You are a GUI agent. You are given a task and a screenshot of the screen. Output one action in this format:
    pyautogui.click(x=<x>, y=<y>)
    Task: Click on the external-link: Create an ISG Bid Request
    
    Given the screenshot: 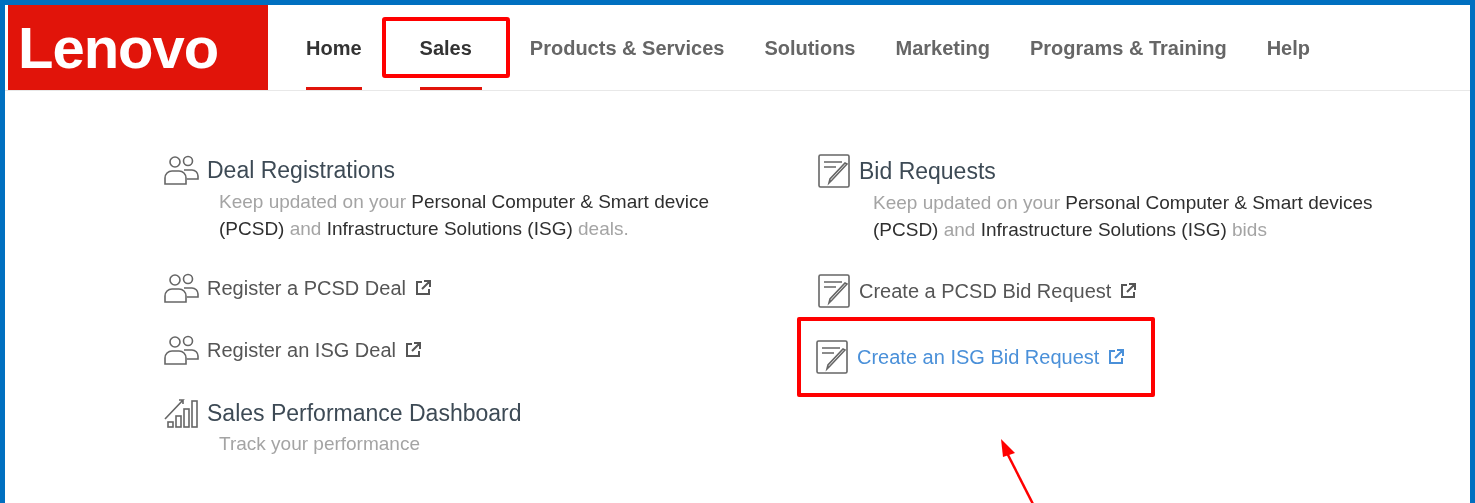 What is the action you would take?
    pyautogui.click(x=976, y=357)
    